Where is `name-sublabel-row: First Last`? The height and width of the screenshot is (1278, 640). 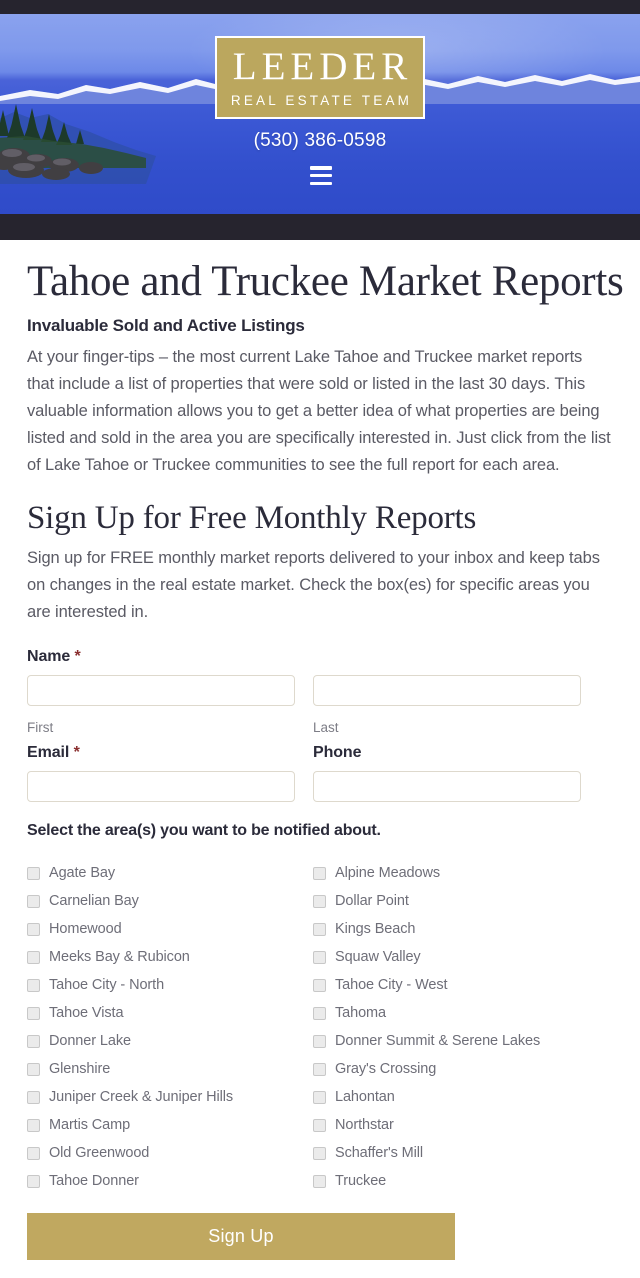 name-sublabel-row: First Last is located at coordinates (320, 725).